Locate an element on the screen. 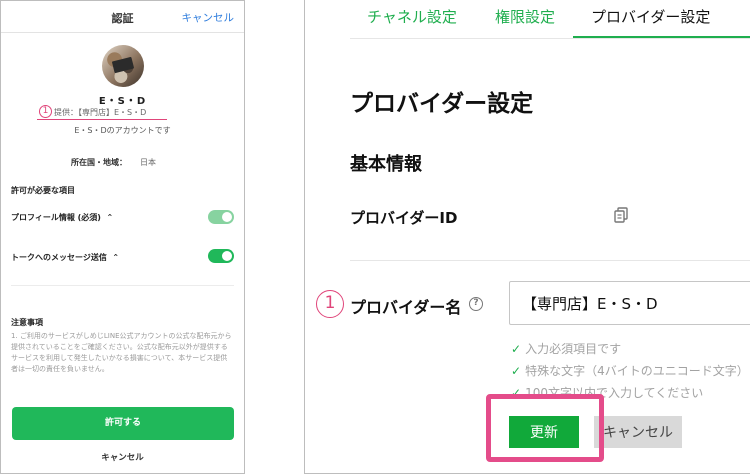  permission-messages-toggle is located at coordinates (221, 256).